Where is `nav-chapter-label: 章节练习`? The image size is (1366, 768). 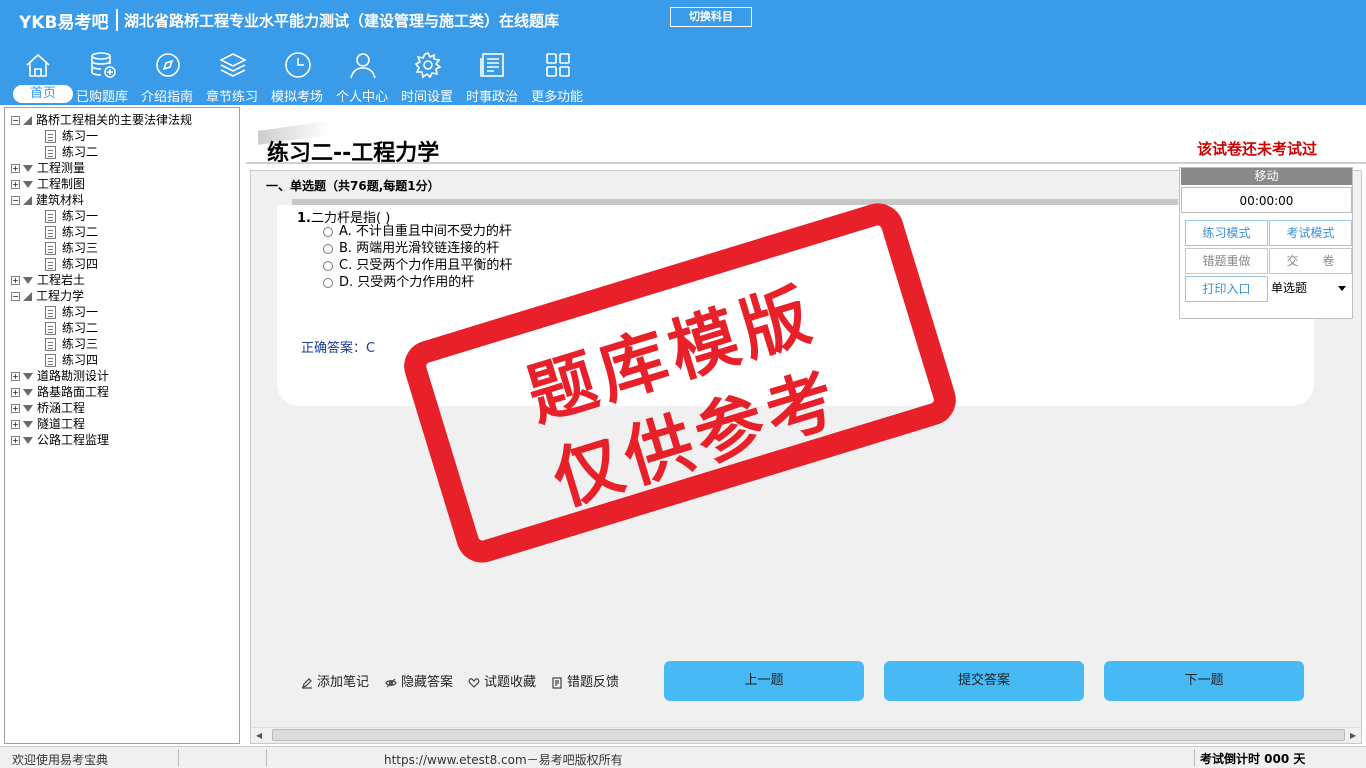
nav-chapter-label: 章节练习 is located at coordinates (231, 97).